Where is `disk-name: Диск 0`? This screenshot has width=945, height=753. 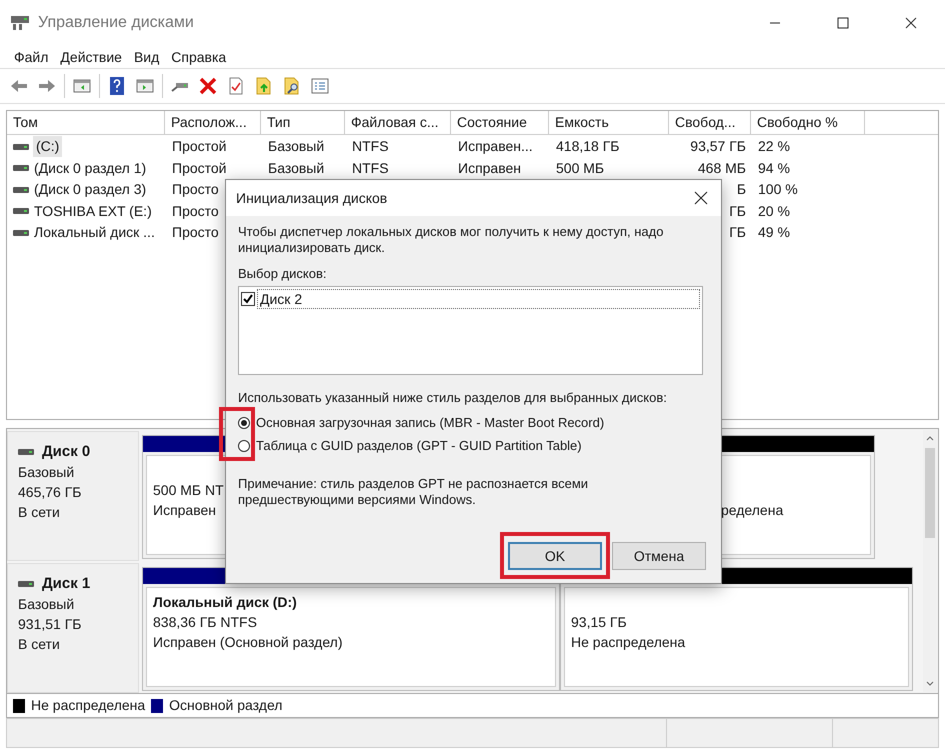 disk-name: Диск 0 is located at coordinates (66, 452).